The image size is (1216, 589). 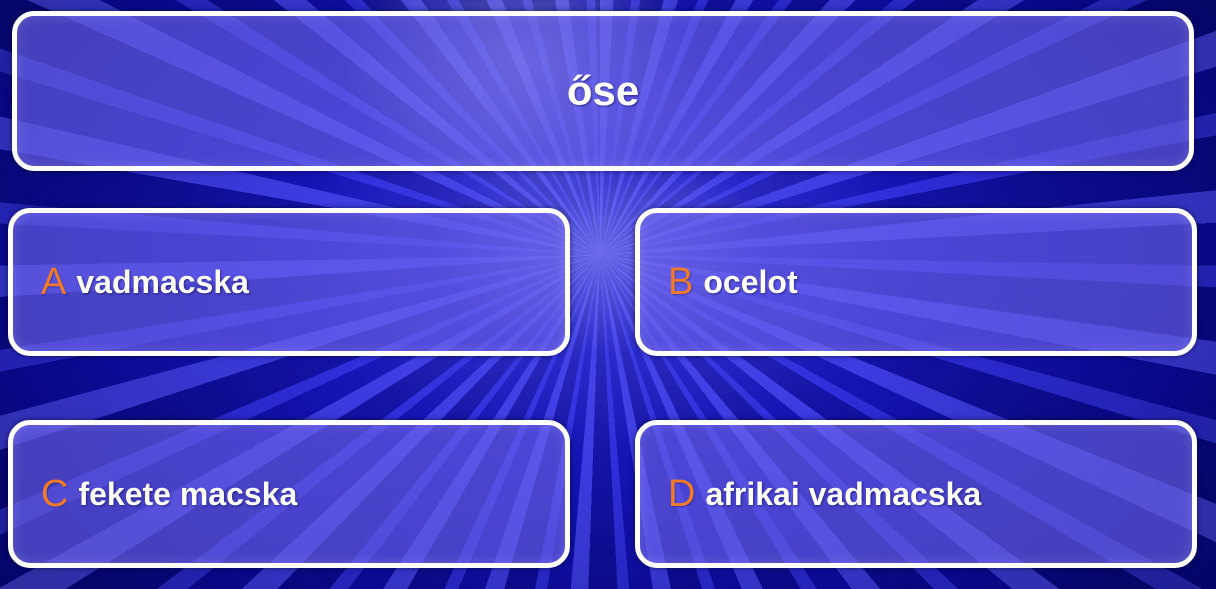 I want to click on answer-text-c: fekete macska, so click(x=188, y=493).